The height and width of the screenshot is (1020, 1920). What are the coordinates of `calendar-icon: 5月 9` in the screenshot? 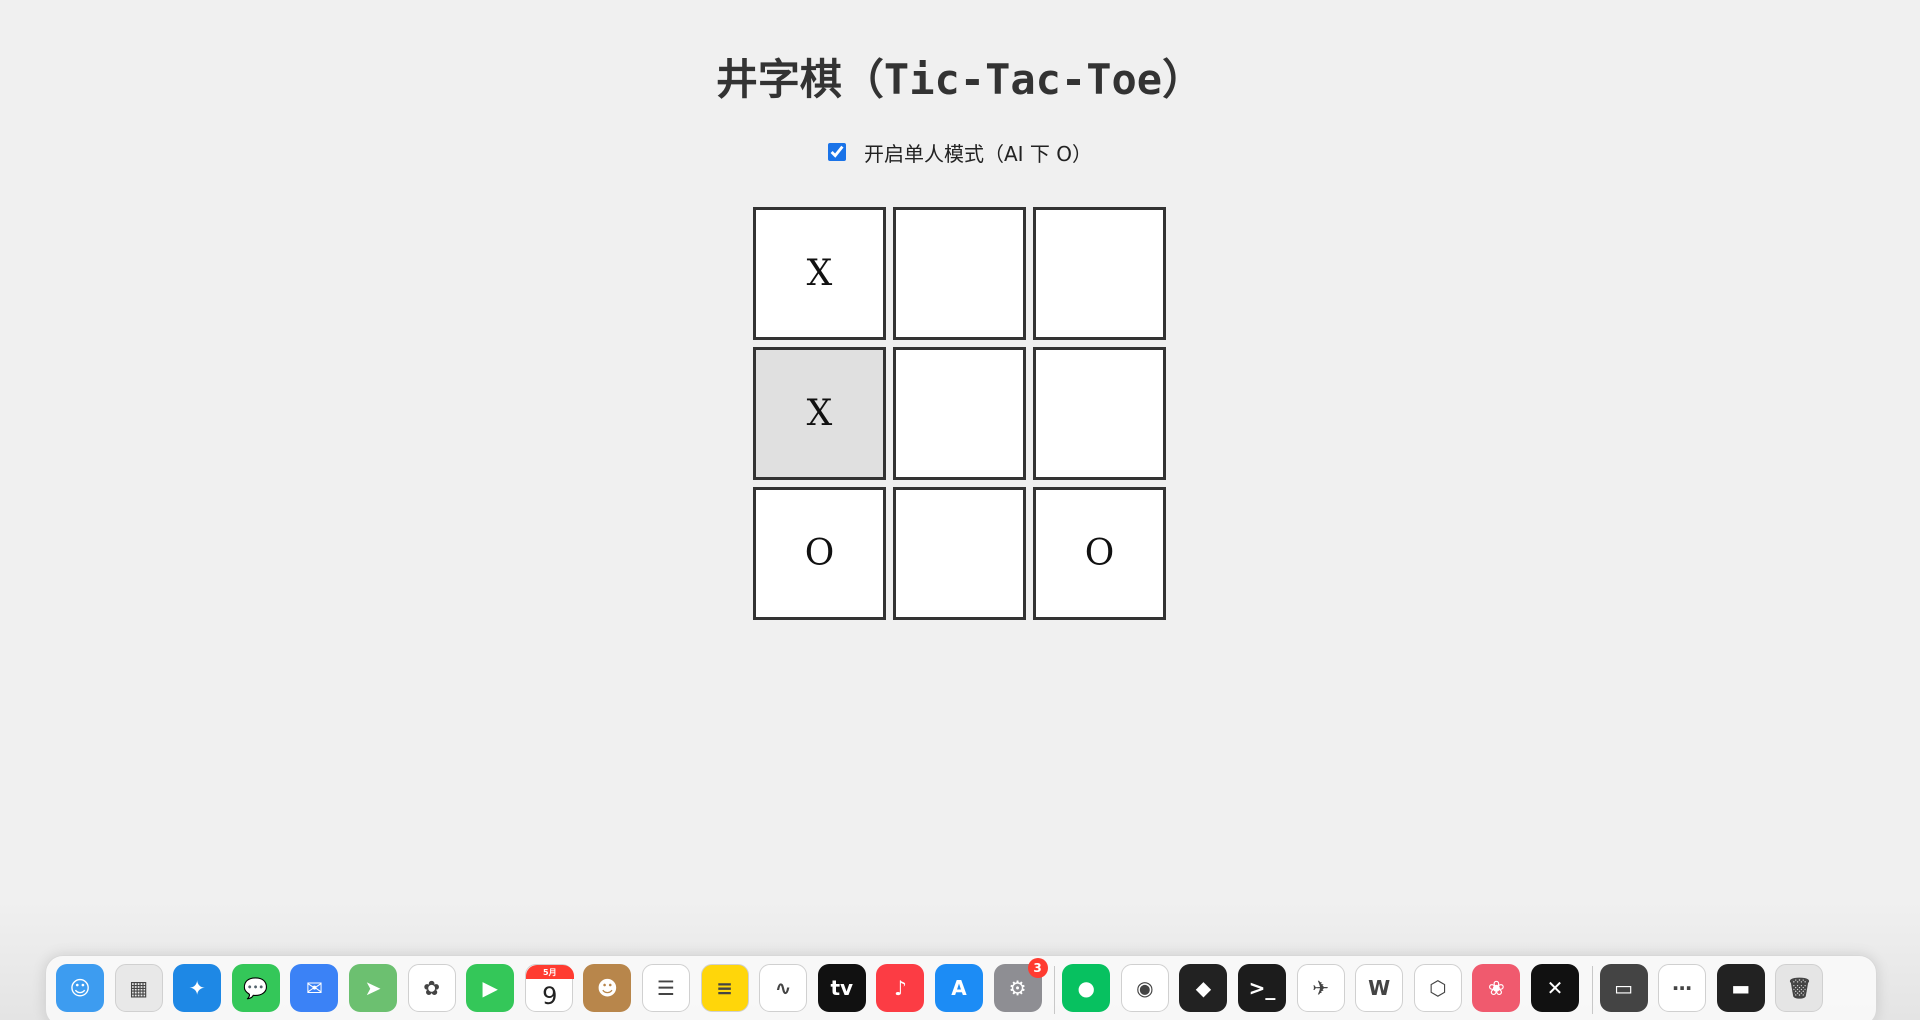 It's located at (549, 988).